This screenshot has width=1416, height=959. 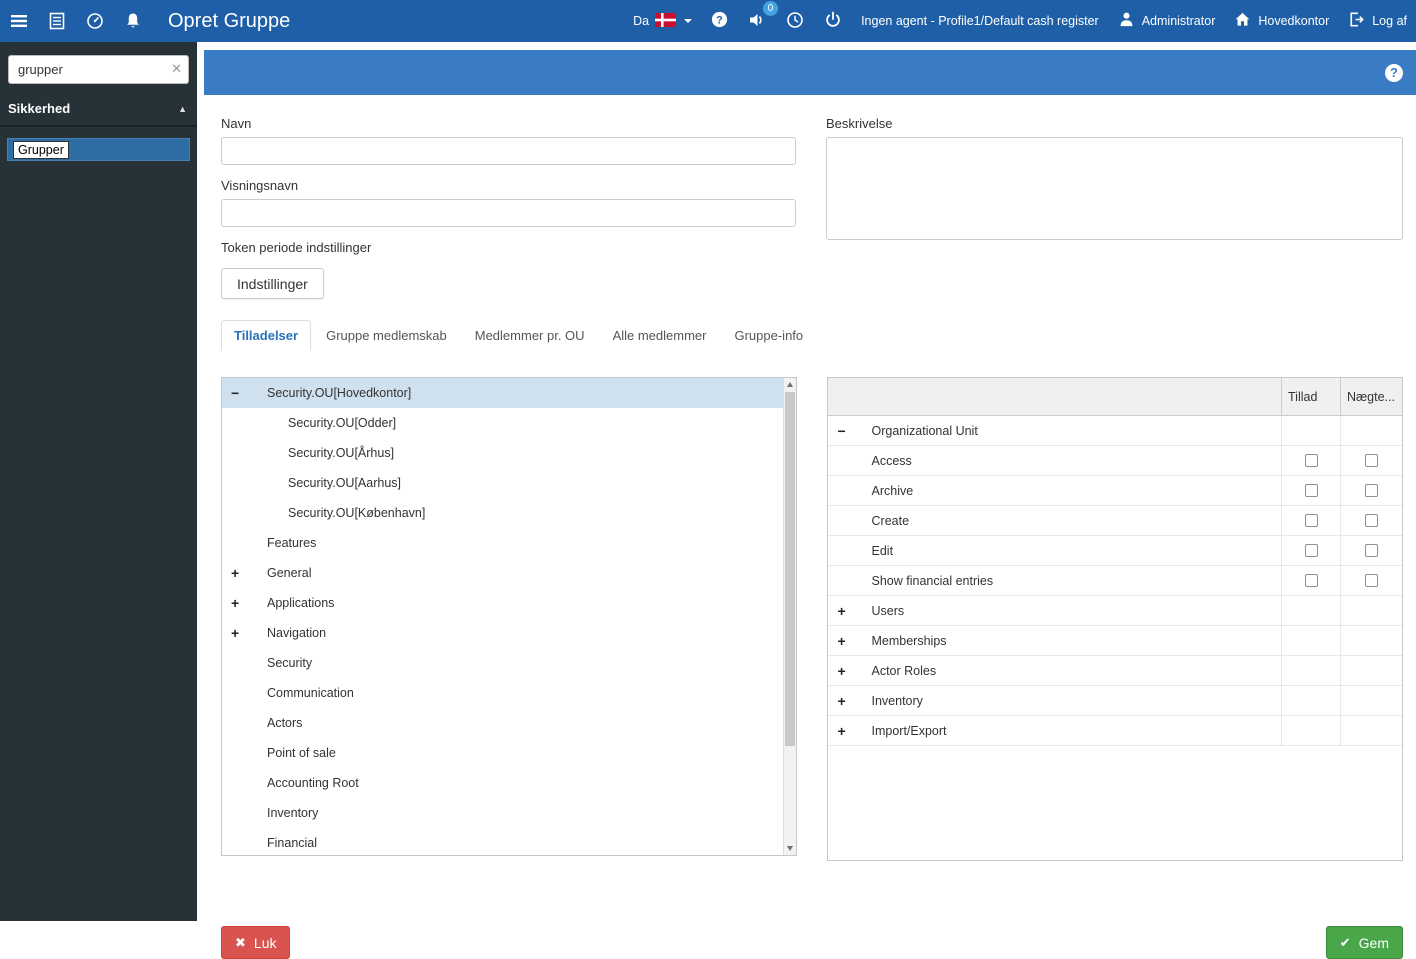 I want to click on tree-item-label: Security.OU[København], so click(x=357, y=513).